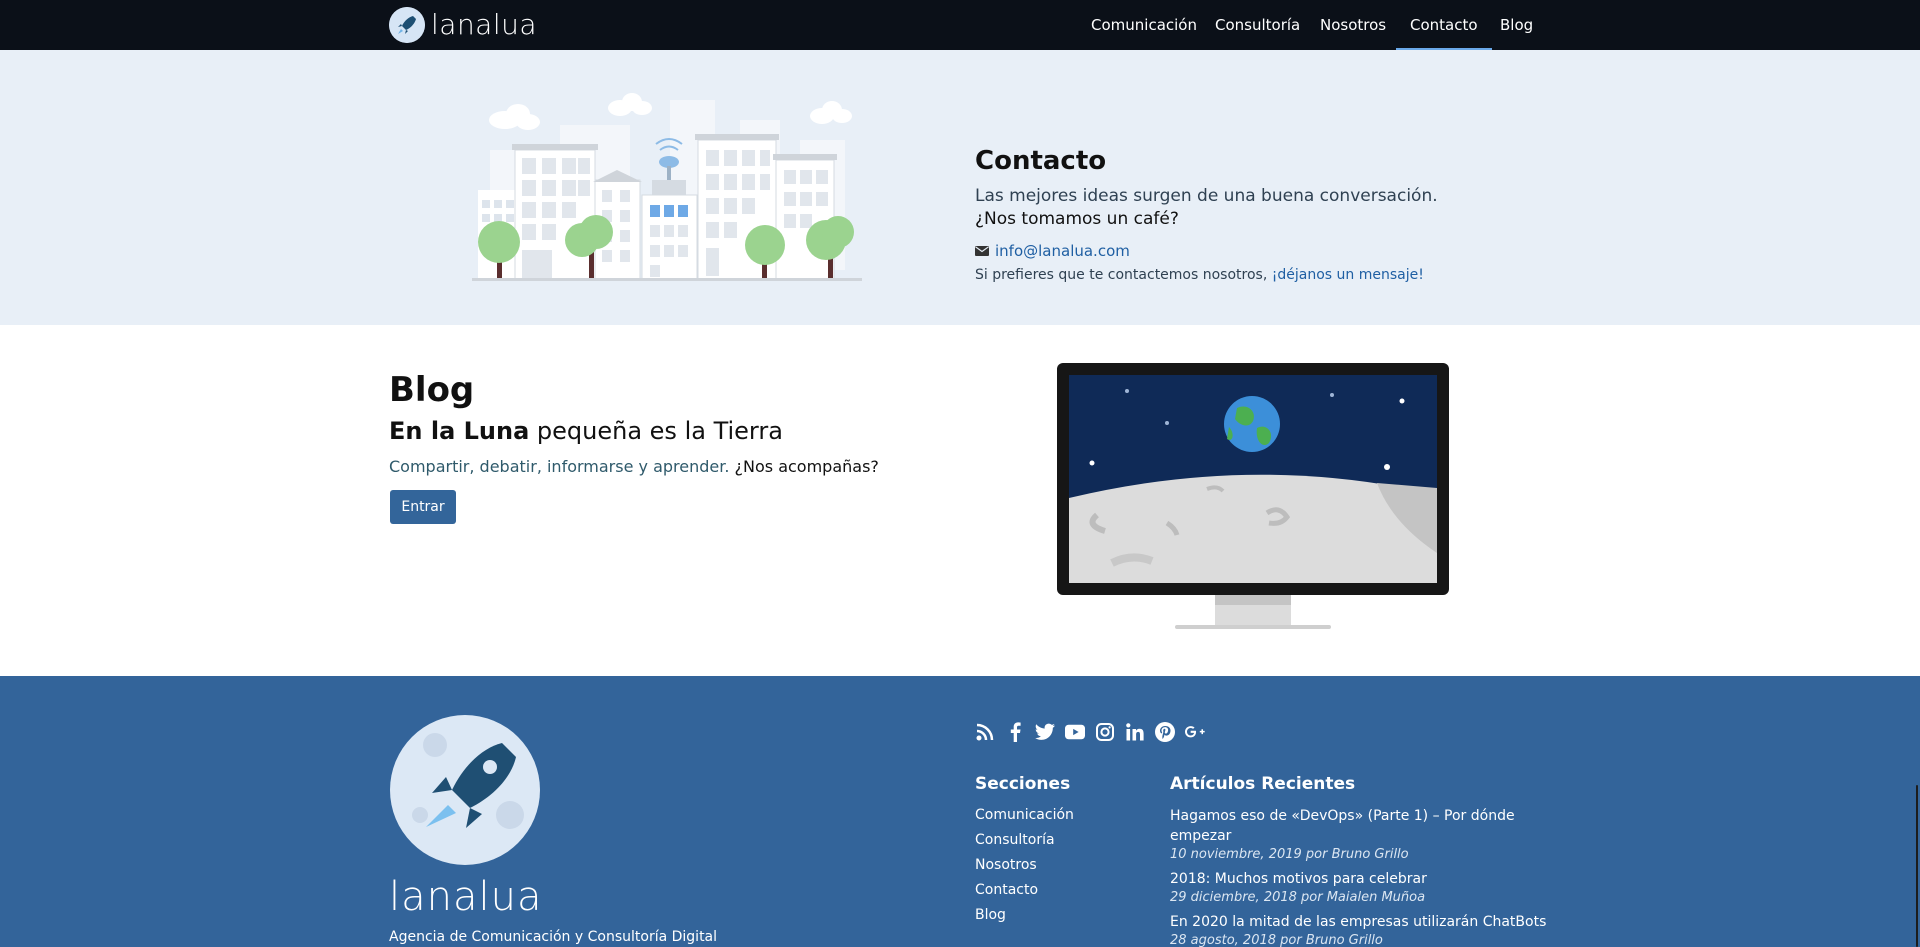 The image size is (1920, 947). I want to click on brand-link: lanalua, so click(463, 25).